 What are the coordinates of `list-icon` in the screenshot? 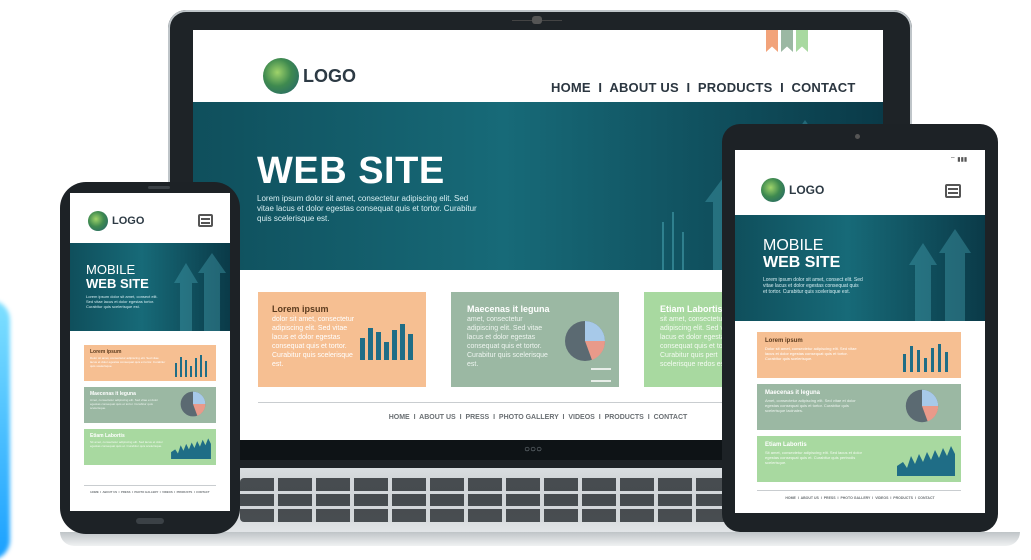 It's located at (601, 375).